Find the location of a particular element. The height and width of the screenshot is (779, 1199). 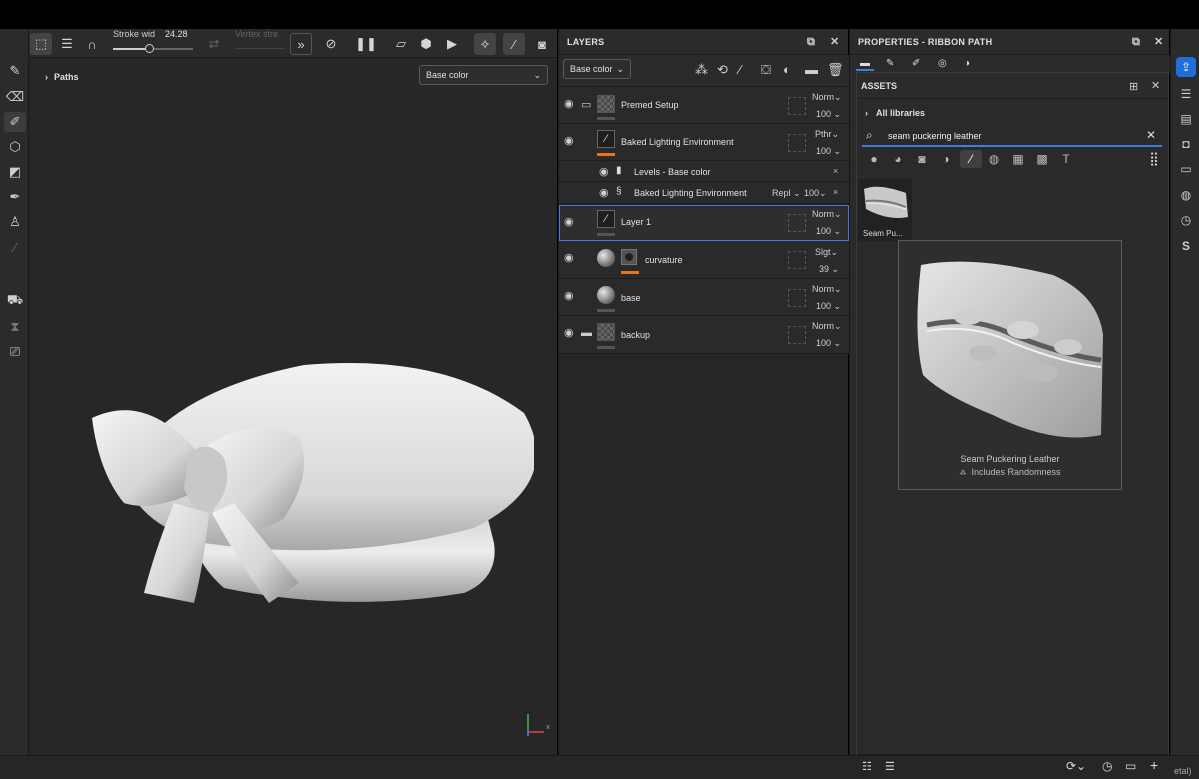

filter-brushes-icon: ⁄ is located at coordinates (971, 159).